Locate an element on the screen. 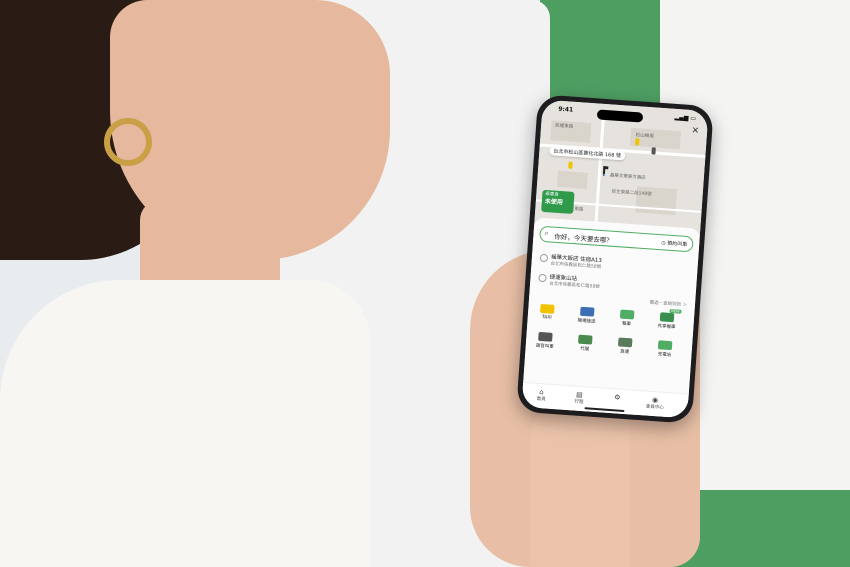 This screenshot has height=567, width=850. service-label: 貨運 is located at coordinates (624, 352).